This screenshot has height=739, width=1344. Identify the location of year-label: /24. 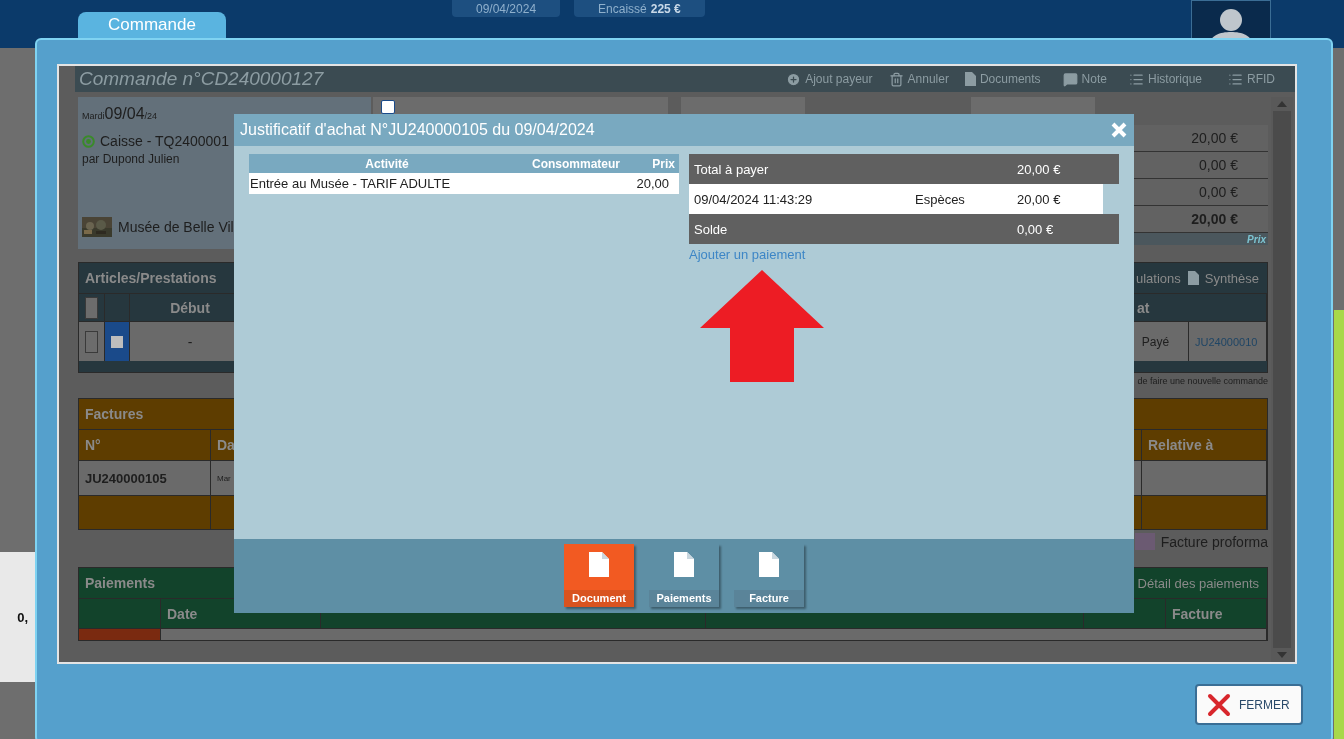
(151, 116).